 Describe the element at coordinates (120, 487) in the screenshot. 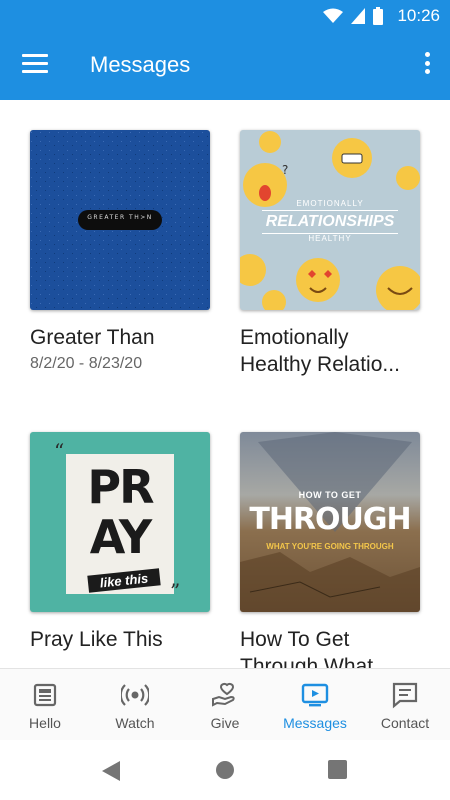

I see `series-art-main: PR` at that location.